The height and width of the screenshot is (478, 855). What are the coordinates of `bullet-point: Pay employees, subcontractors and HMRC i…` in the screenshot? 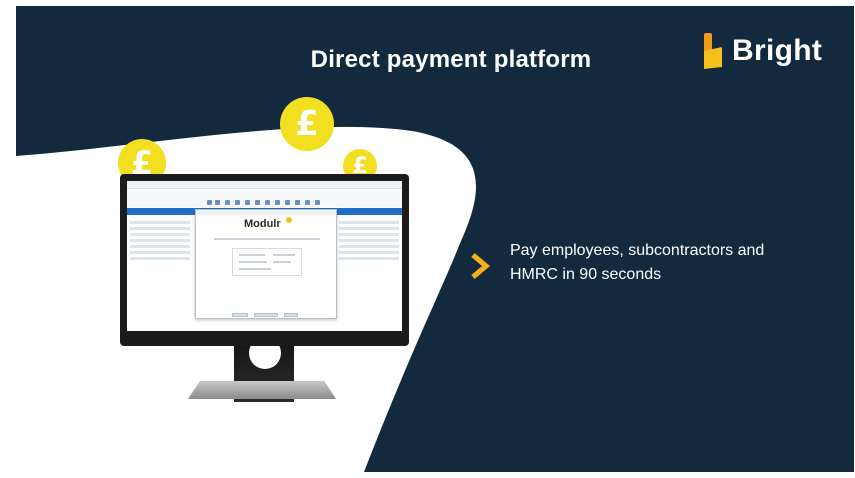 It's located at (640, 263).